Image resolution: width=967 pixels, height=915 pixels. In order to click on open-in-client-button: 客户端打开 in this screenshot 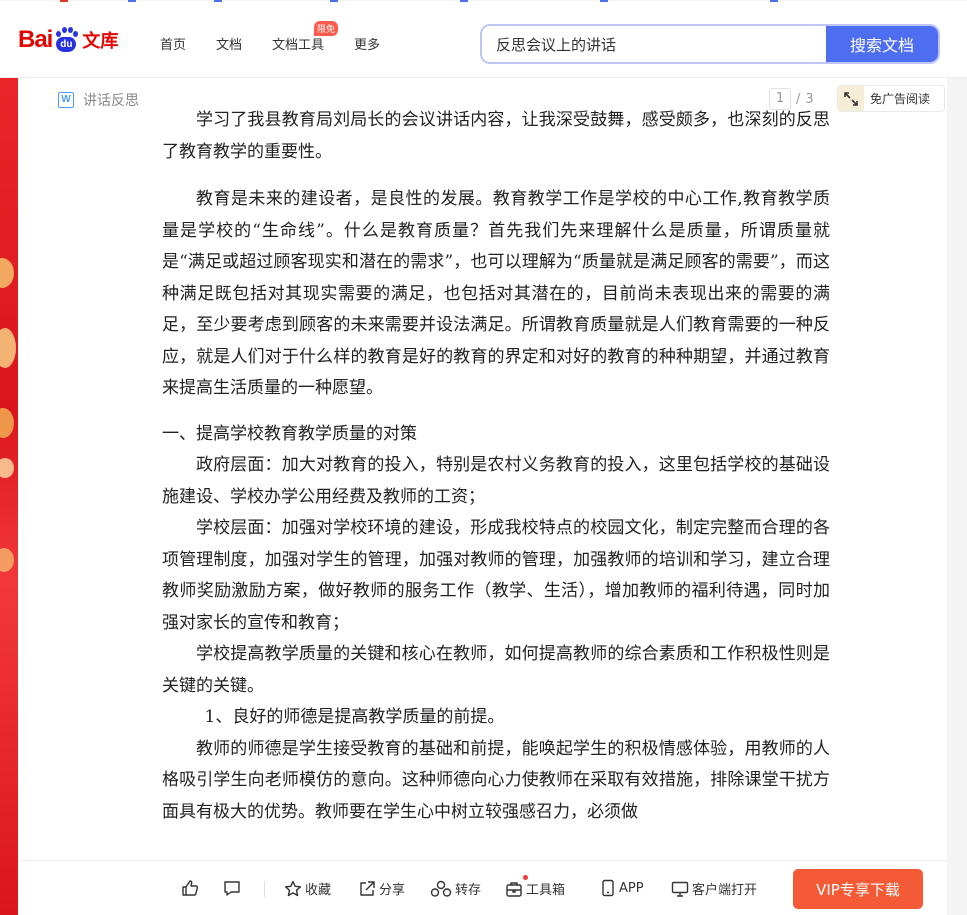, I will do `click(714, 888)`.